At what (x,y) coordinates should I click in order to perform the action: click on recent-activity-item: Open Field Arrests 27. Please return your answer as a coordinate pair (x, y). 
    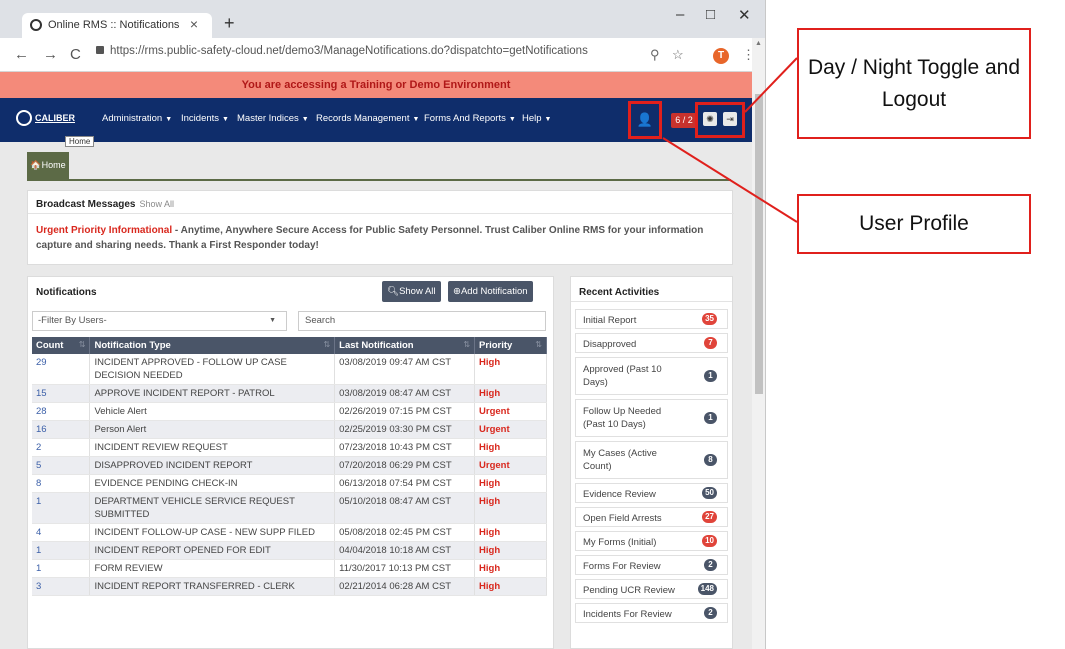
    Looking at the image, I should click on (651, 517).